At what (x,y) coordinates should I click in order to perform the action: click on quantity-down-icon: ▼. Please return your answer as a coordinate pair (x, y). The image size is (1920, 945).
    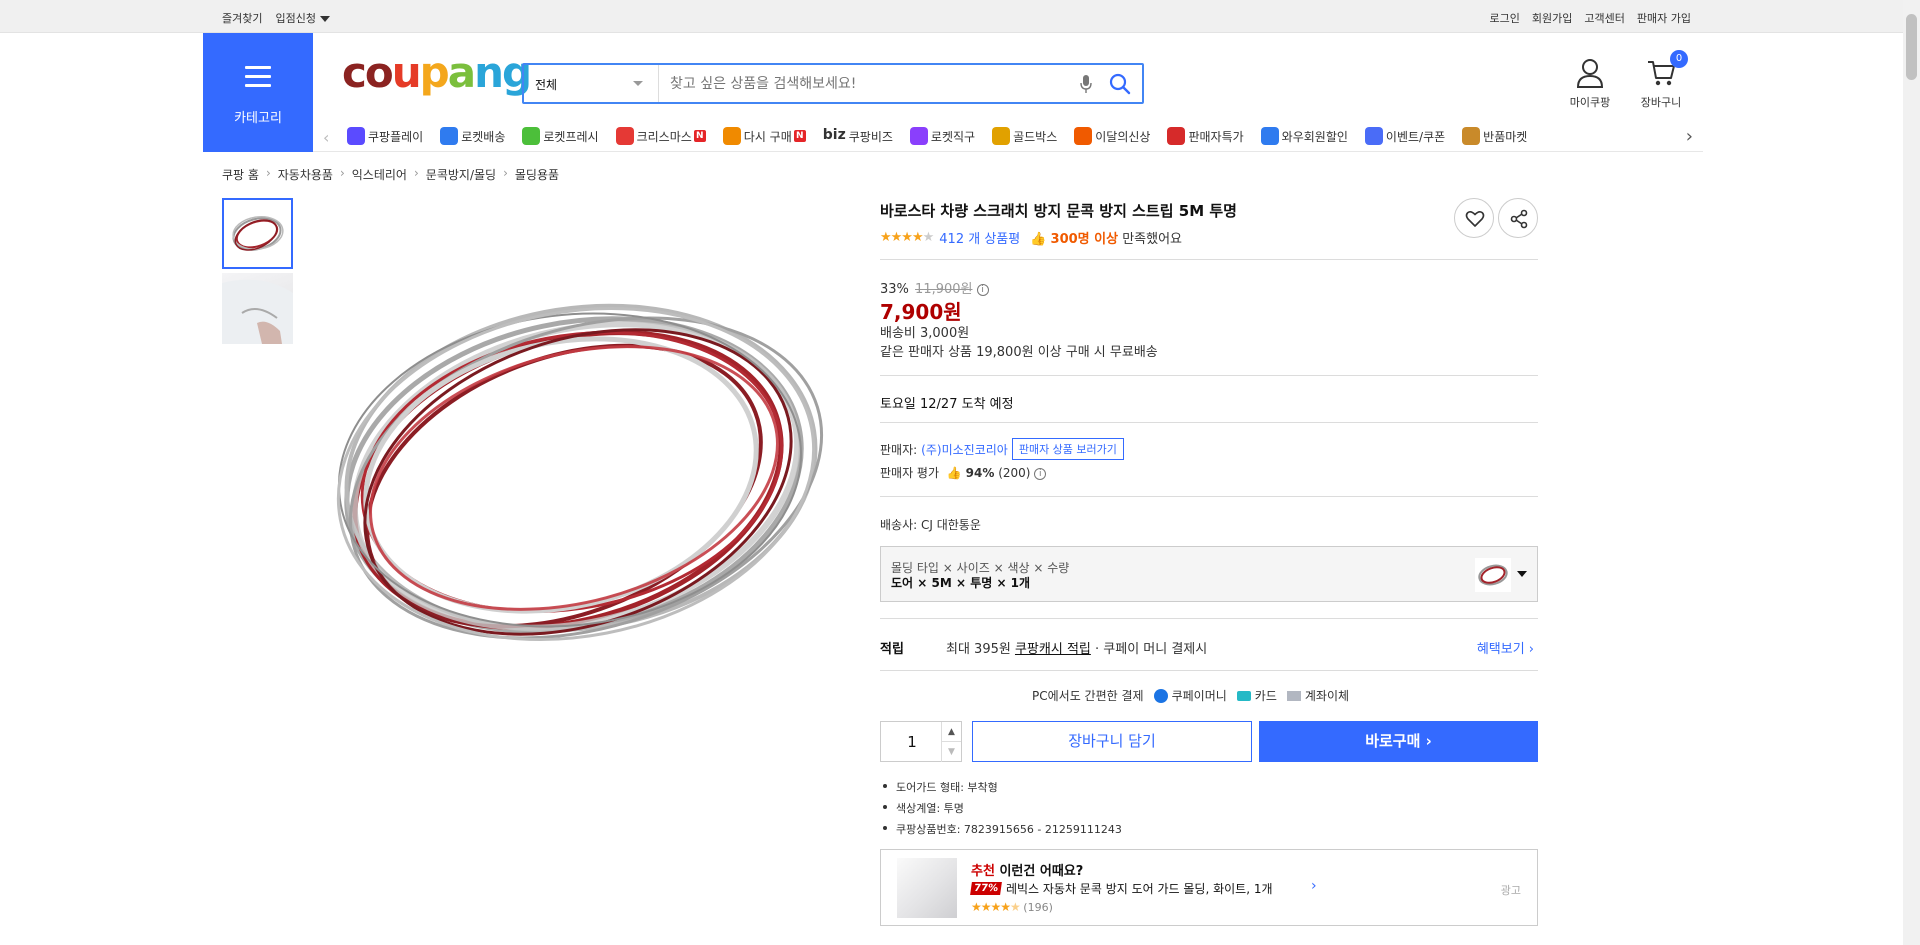
    Looking at the image, I should click on (951, 752).